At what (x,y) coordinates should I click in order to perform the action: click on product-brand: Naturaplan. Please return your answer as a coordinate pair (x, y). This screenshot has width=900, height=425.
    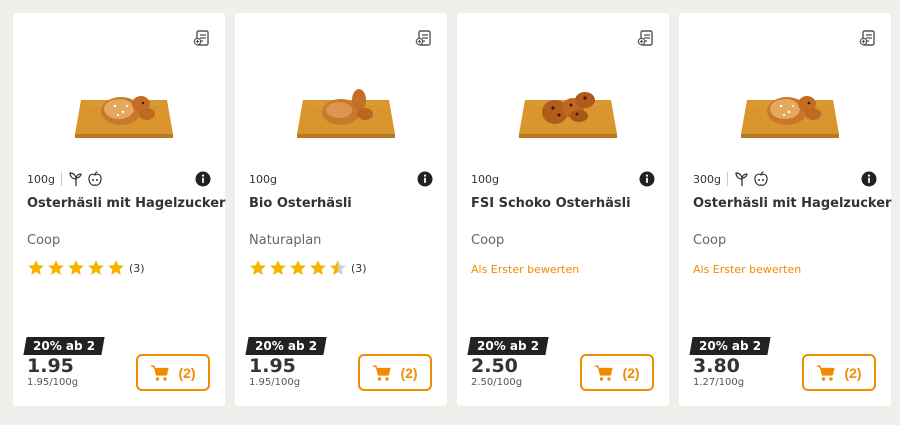
    Looking at the image, I should click on (285, 240).